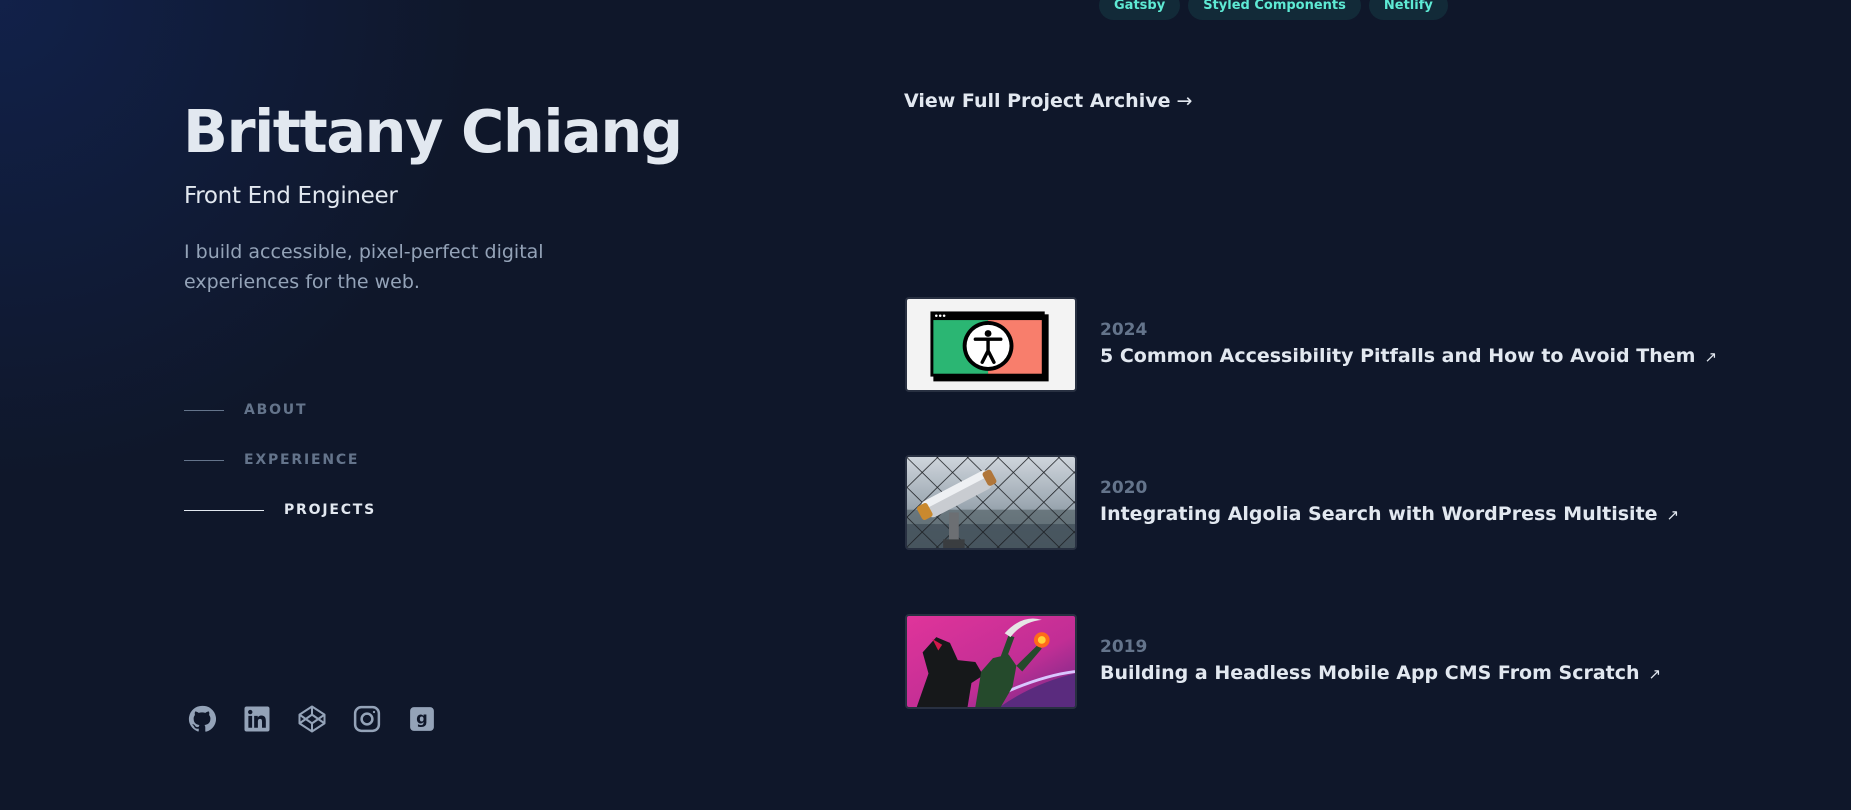 This screenshot has height=810, width=1851. Describe the element at coordinates (991, 502) in the screenshot. I see `telescope-photo` at that location.